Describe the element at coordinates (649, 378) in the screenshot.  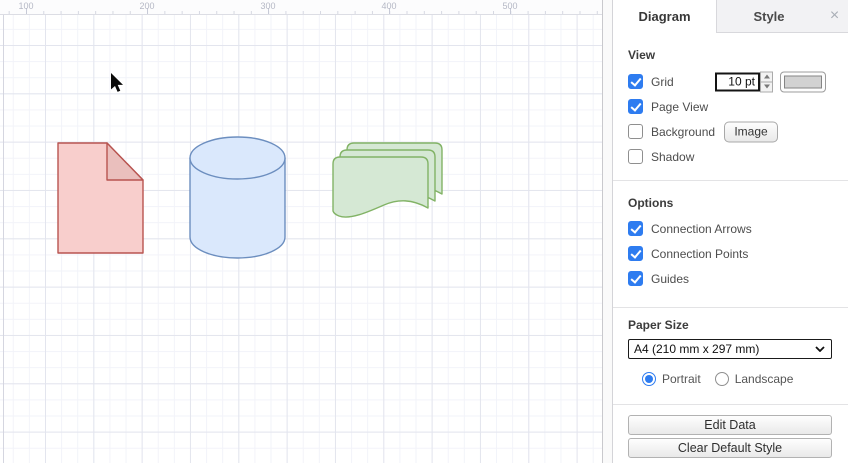
I see `portrait-radio` at that location.